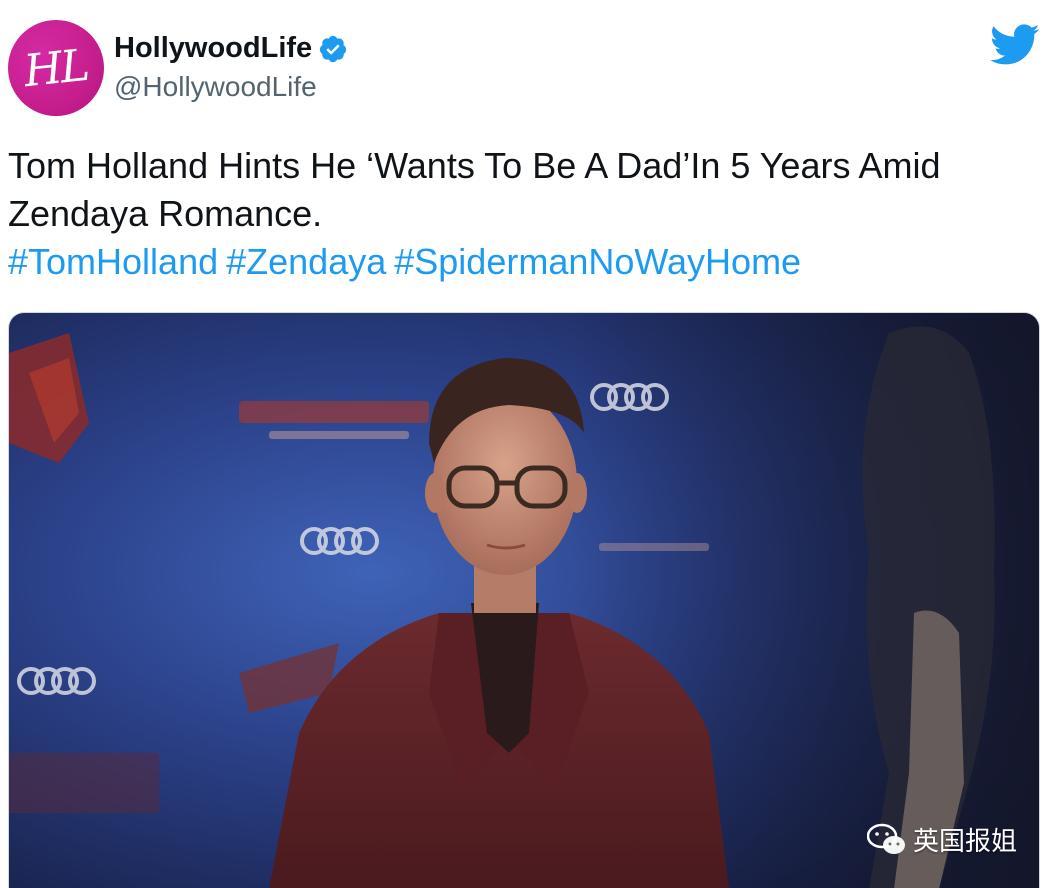 The image size is (1052, 888). I want to click on display-name: HollywoodLife, so click(213, 48).